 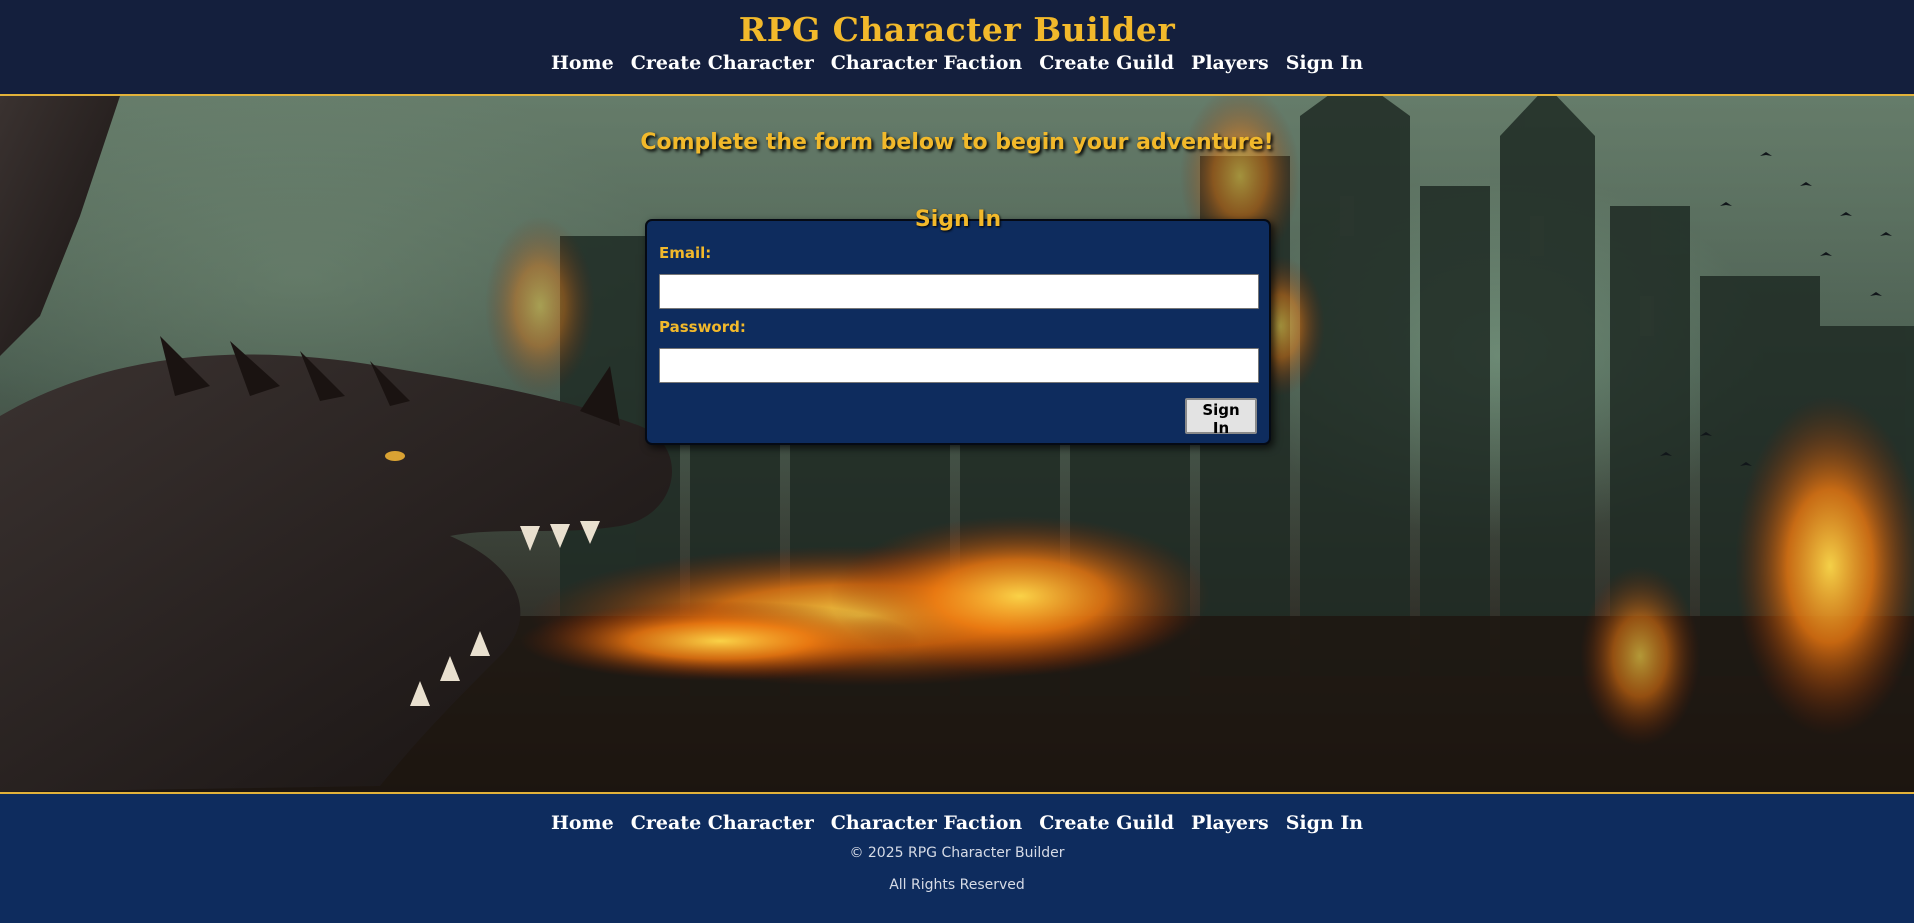 What do you see at coordinates (1324, 63) in the screenshot?
I see `nav-link-sign-in: Sign In` at bounding box center [1324, 63].